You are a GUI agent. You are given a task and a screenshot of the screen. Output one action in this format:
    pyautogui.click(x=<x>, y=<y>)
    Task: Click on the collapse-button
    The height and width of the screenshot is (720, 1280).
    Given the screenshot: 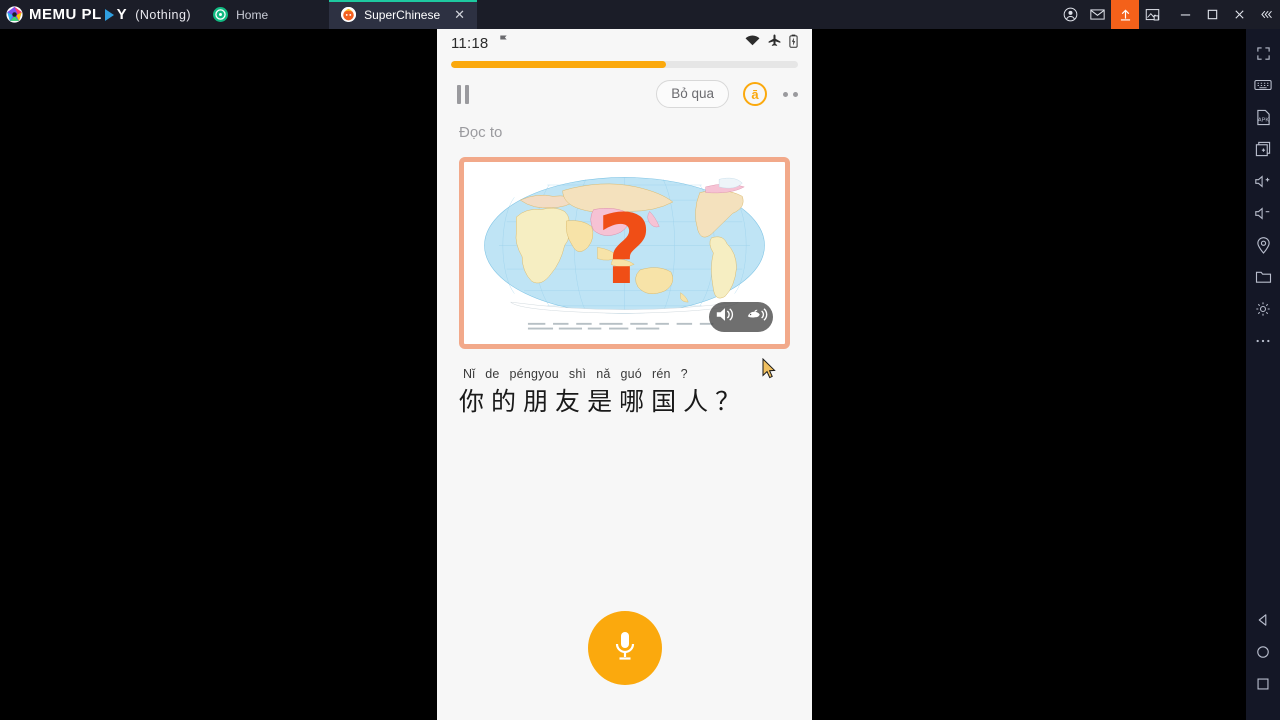 What is the action you would take?
    pyautogui.click(x=1266, y=14)
    